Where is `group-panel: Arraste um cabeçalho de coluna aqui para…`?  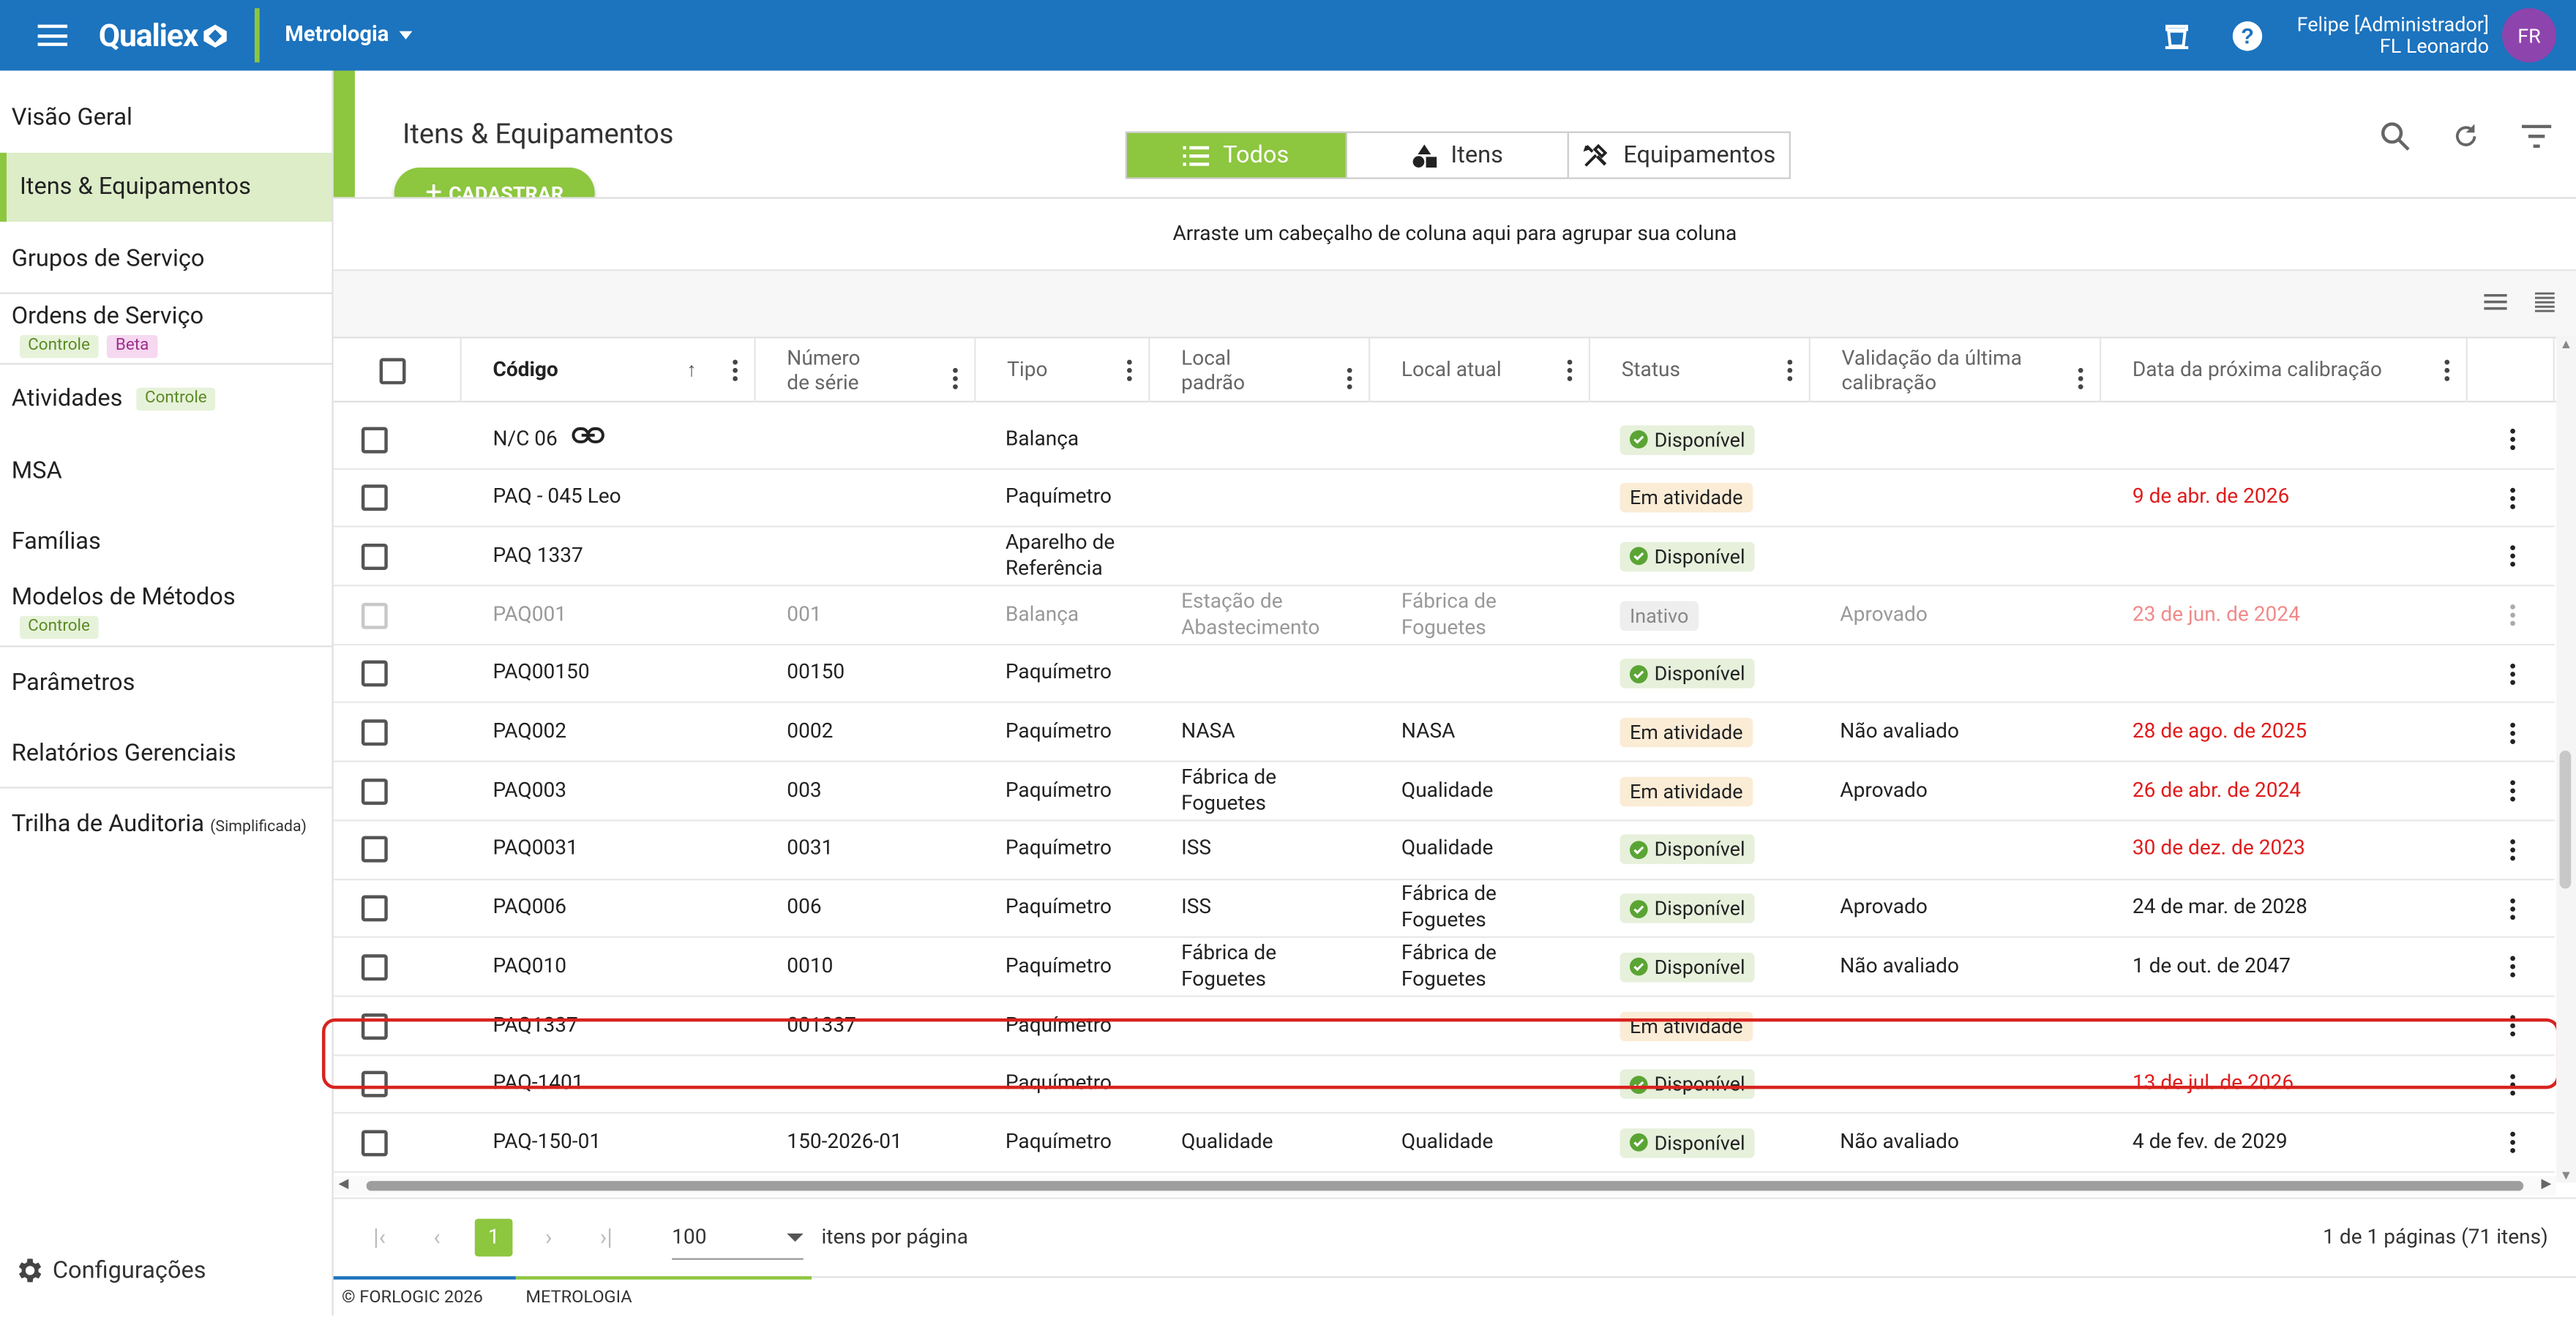 group-panel: Arraste um cabeçalho de coluna aqui para… is located at coordinates (1454, 234).